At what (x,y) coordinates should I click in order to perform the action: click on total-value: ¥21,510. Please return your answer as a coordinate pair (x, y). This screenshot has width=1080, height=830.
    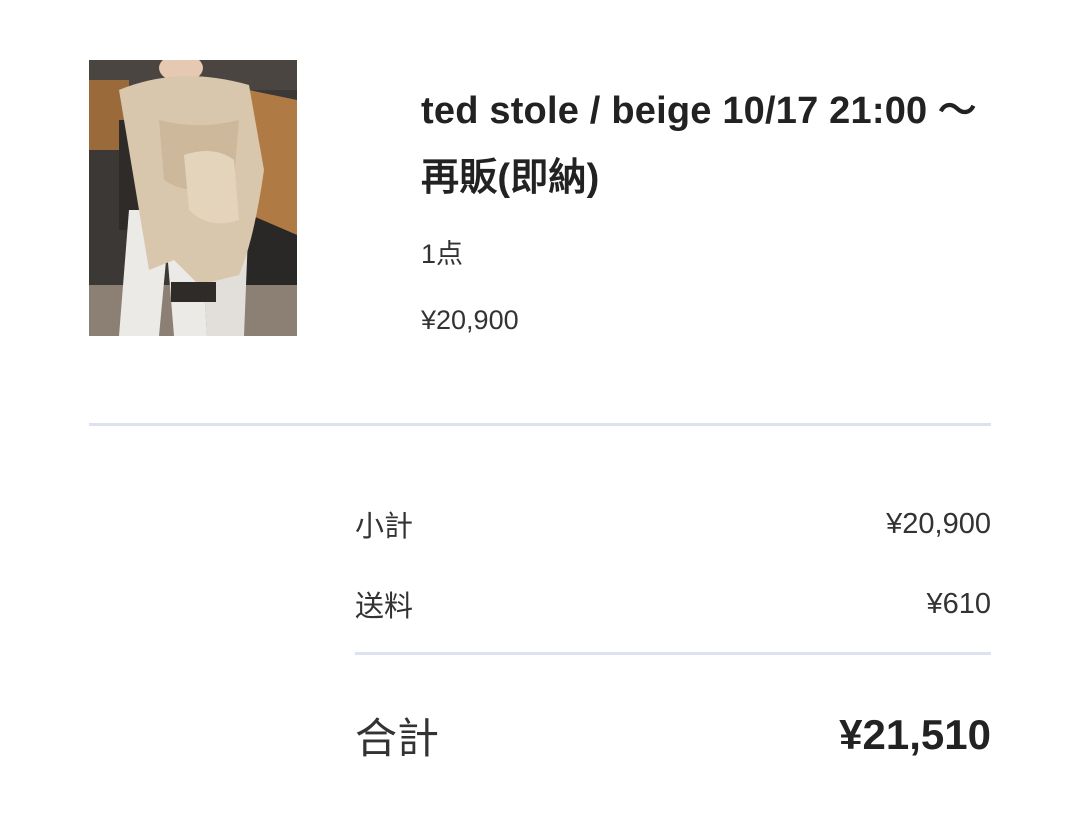
    Looking at the image, I should click on (915, 734).